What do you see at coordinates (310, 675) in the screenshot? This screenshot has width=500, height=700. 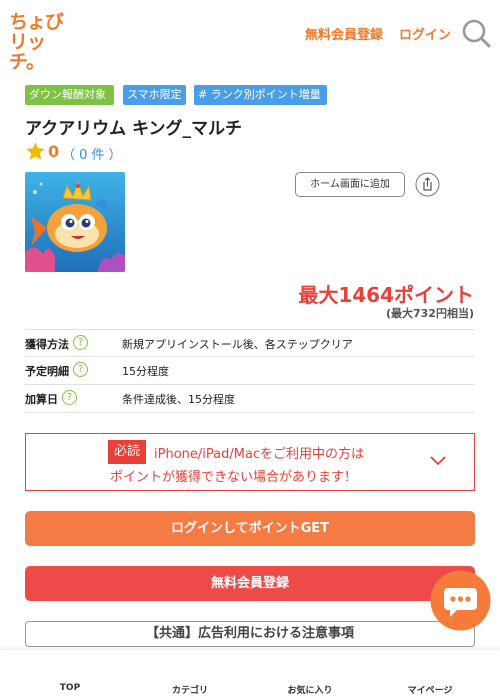 I see `nav-favorites: お気に入り` at bounding box center [310, 675].